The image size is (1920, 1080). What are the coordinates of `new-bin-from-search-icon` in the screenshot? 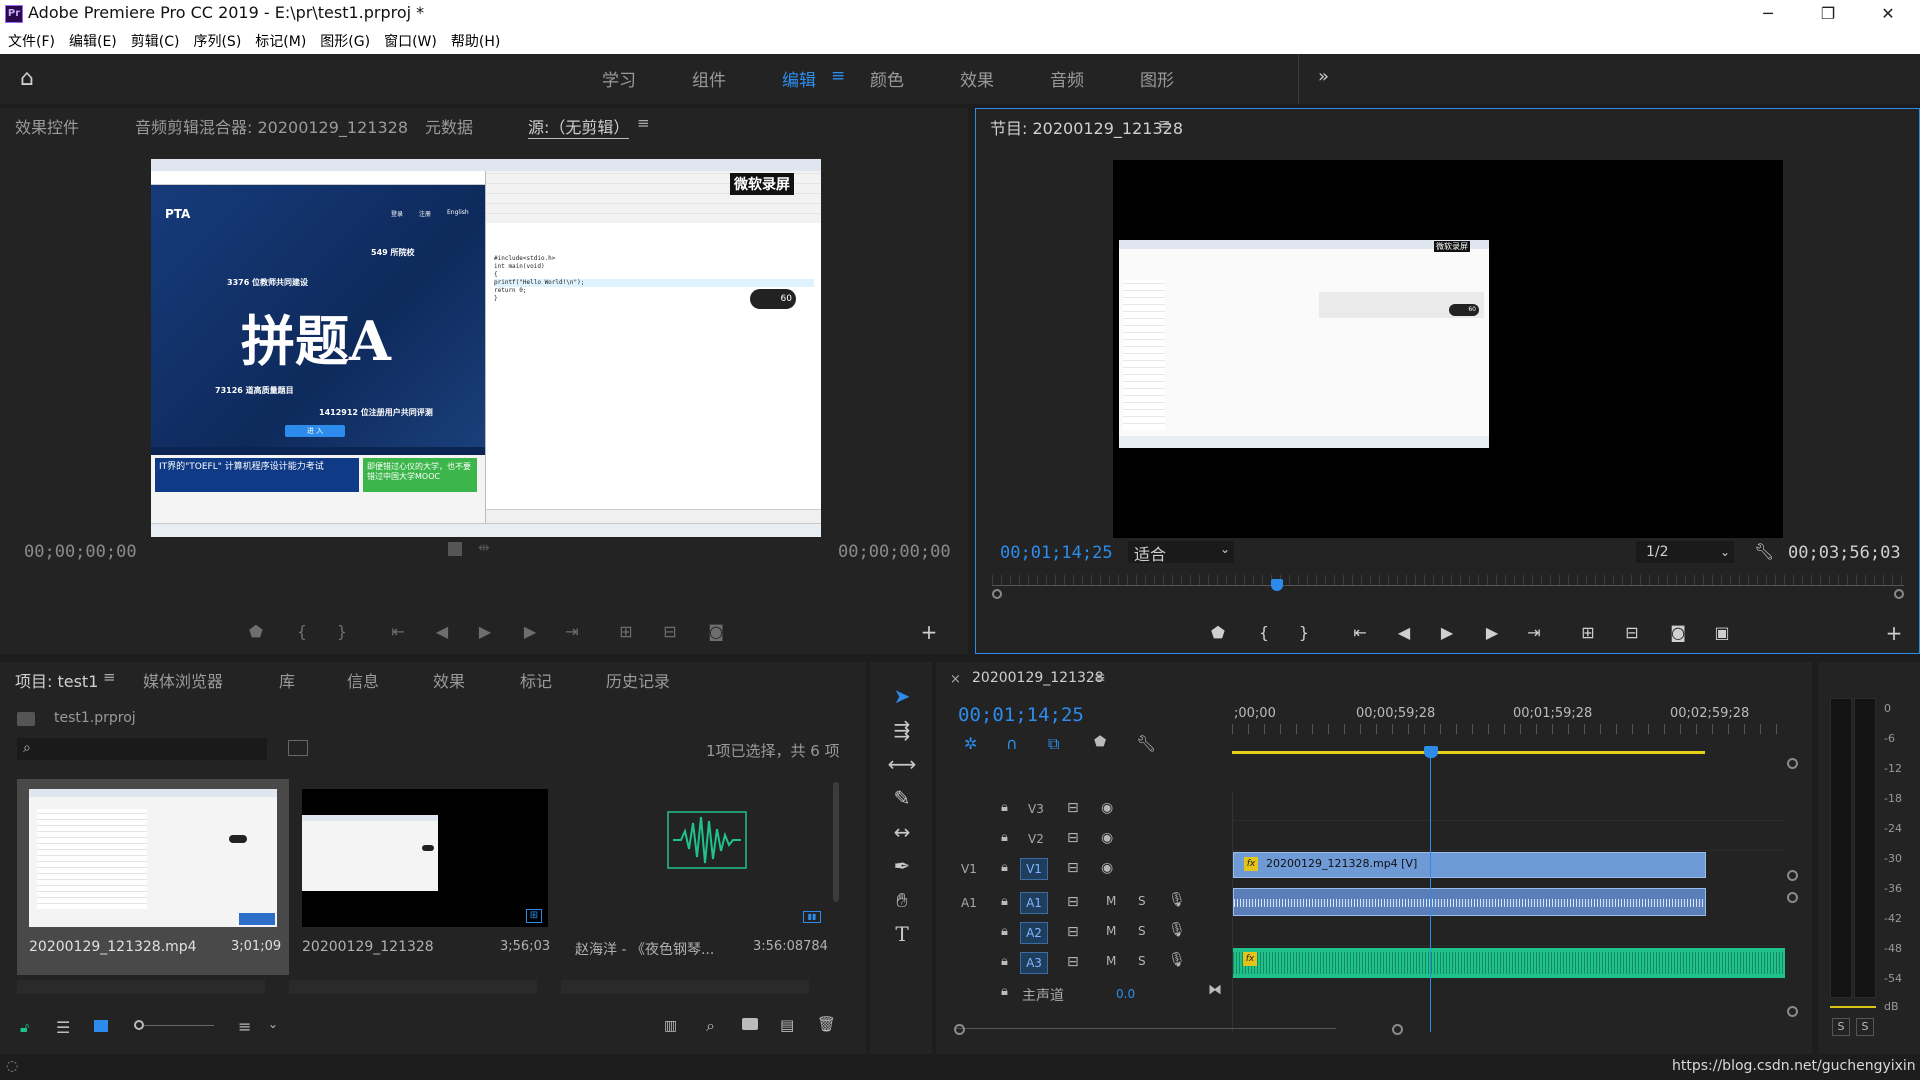 It's located at (298, 748).